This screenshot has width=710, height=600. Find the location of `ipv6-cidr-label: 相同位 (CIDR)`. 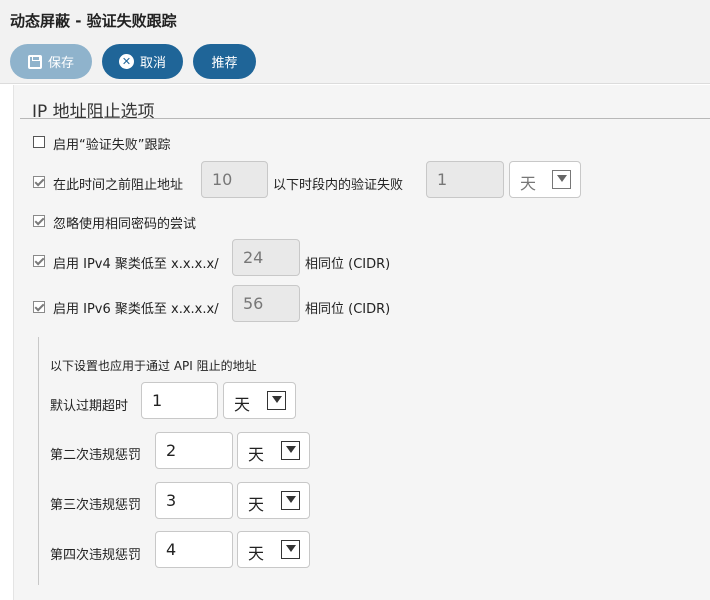

ipv6-cidr-label: 相同位 (CIDR) is located at coordinates (348, 309).